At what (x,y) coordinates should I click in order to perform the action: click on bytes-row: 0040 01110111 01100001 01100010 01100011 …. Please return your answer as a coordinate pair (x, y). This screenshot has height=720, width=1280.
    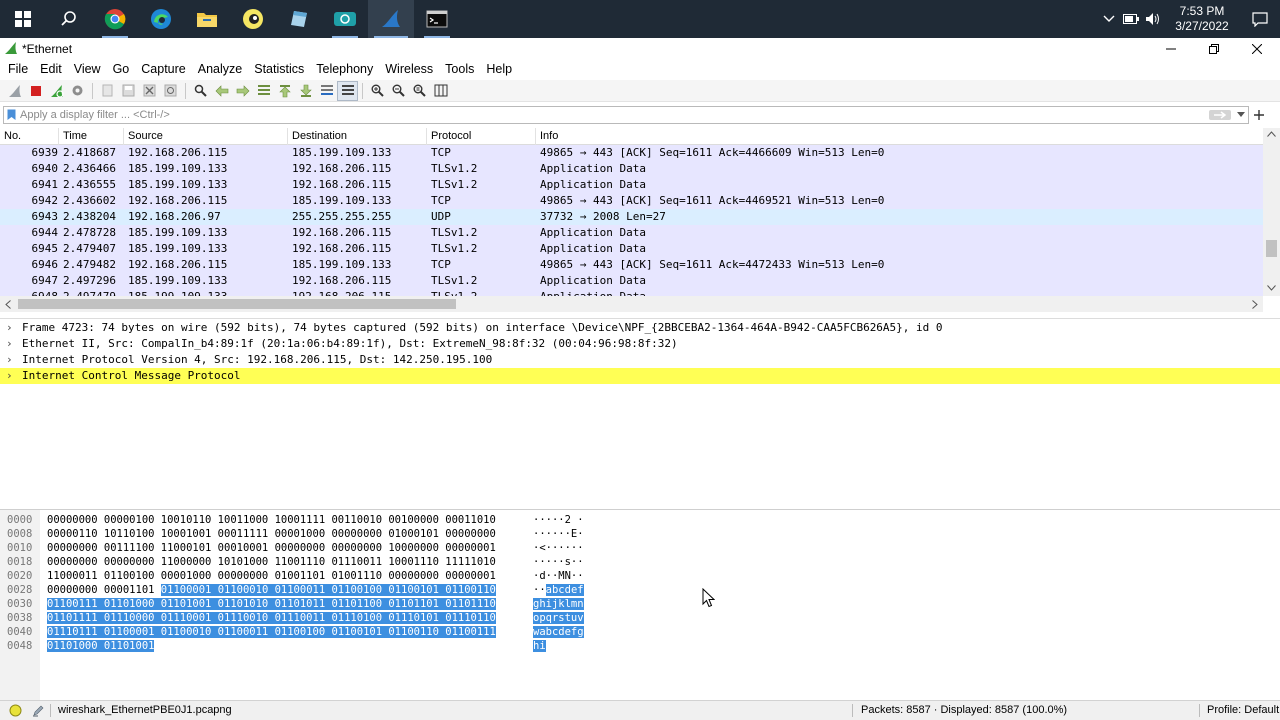
    Looking at the image, I should click on (350, 632).